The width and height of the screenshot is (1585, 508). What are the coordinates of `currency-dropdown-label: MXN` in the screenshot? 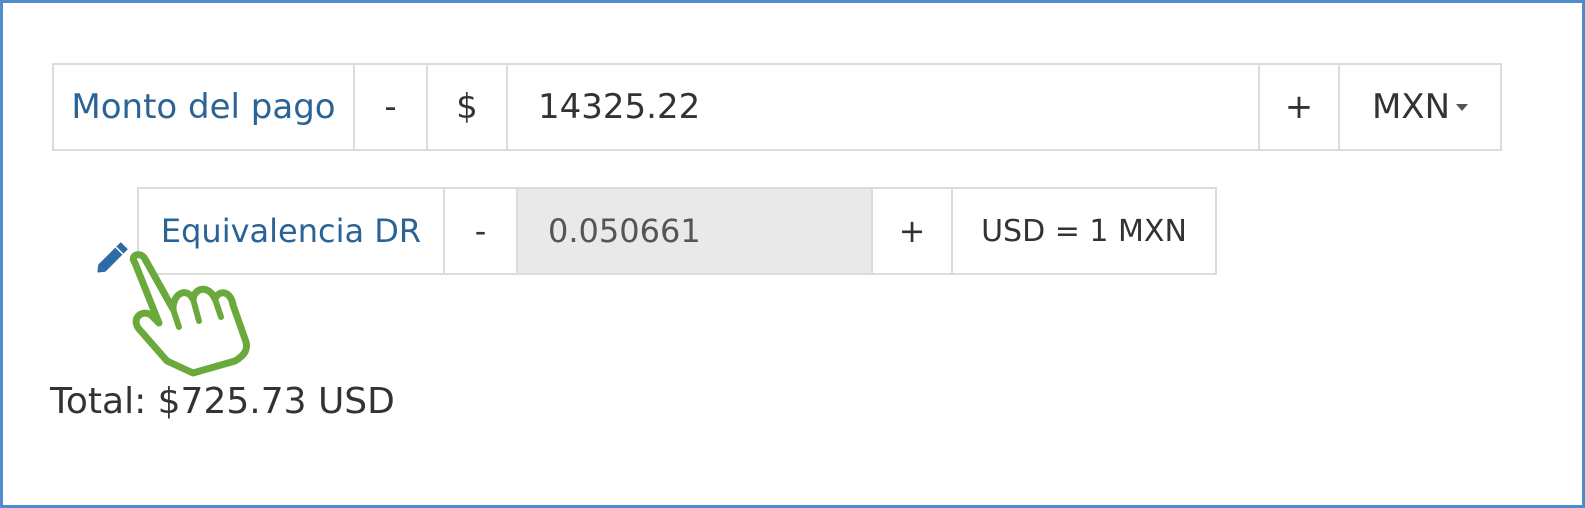 It's located at (1411, 107).